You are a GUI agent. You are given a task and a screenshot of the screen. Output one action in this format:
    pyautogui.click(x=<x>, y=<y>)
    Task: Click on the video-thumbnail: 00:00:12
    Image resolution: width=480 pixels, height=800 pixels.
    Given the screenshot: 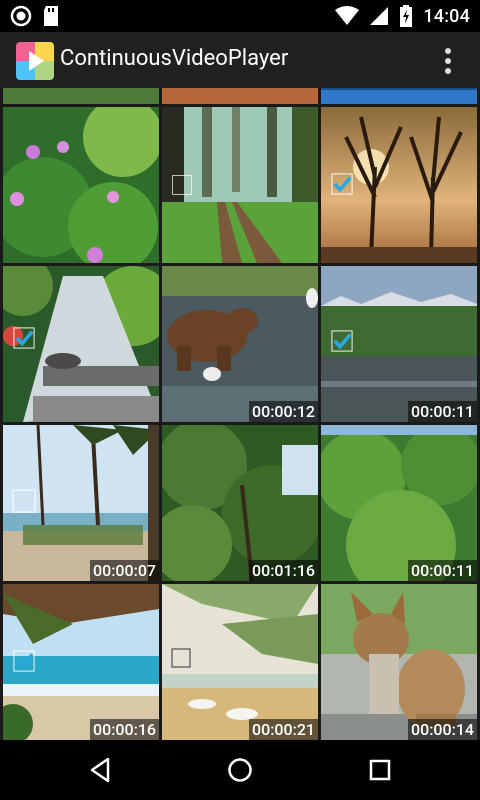 What is the action you would take?
    pyautogui.click(x=240, y=344)
    